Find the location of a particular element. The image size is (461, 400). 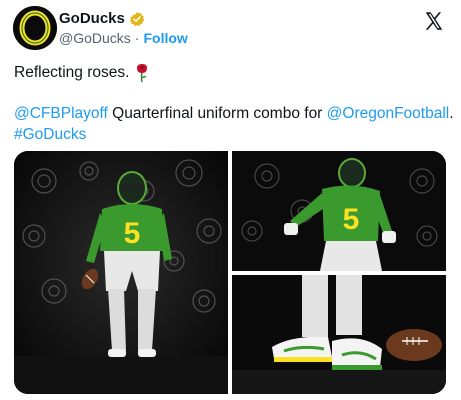

author-name: GoDucks is located at coordinates (92, 18).